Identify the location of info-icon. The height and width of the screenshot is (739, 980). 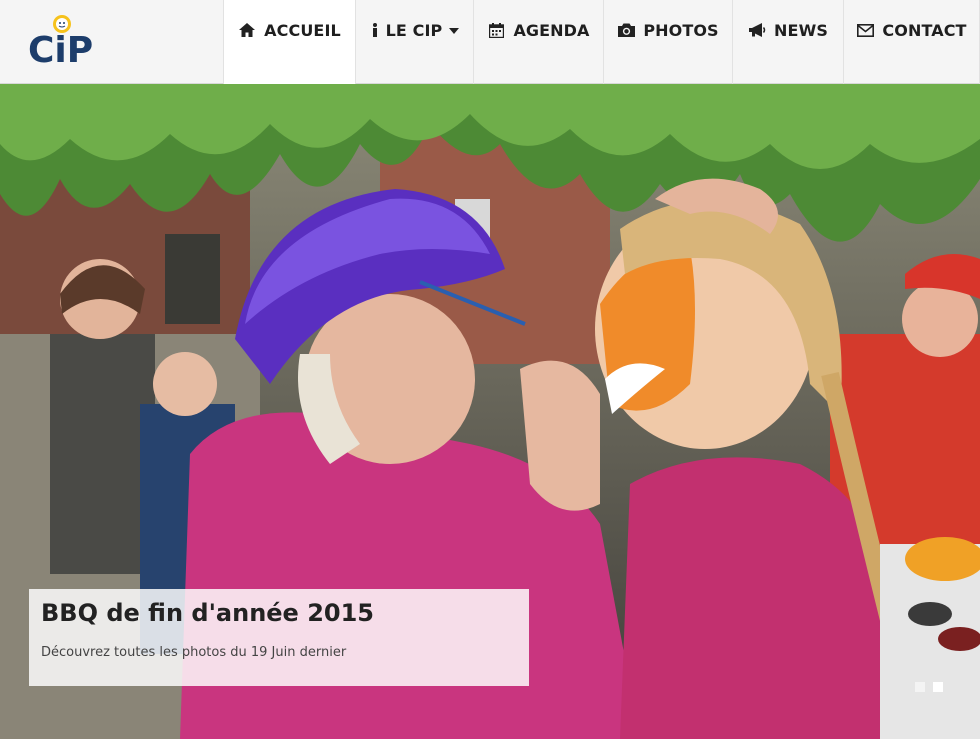
(375, 30).